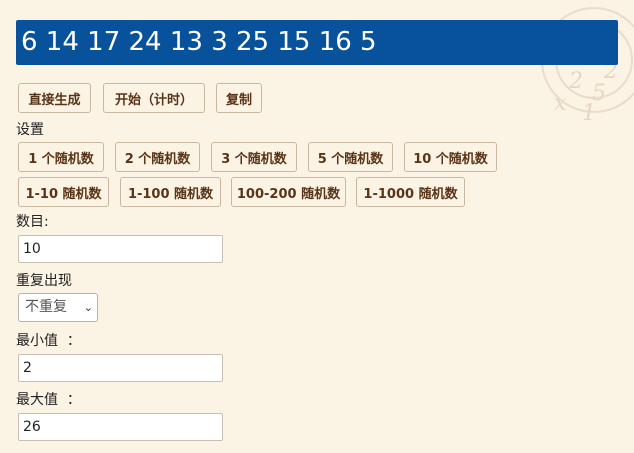 This screenshot has width=634, height=453. I want to click on preset-1-random-button: 1 个随机数, so click(61, 157).